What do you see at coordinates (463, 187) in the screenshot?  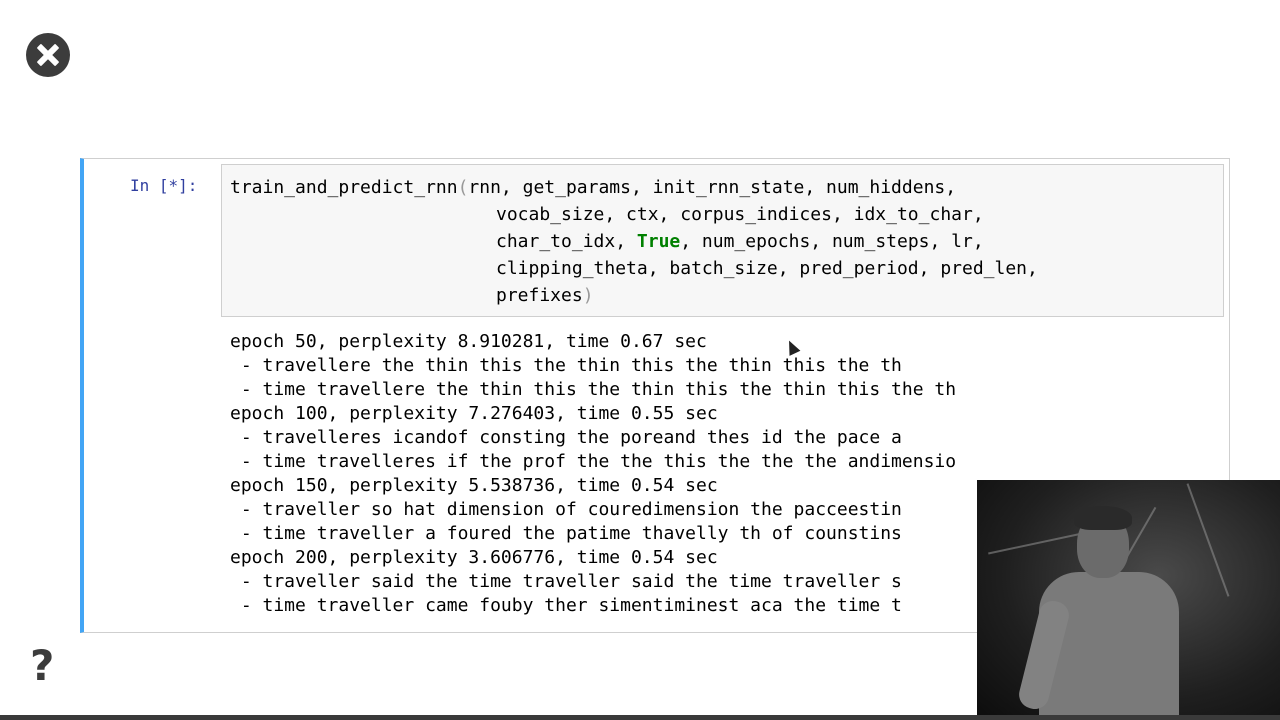 I see `open-paren: (` at bounding box center [463, 187].